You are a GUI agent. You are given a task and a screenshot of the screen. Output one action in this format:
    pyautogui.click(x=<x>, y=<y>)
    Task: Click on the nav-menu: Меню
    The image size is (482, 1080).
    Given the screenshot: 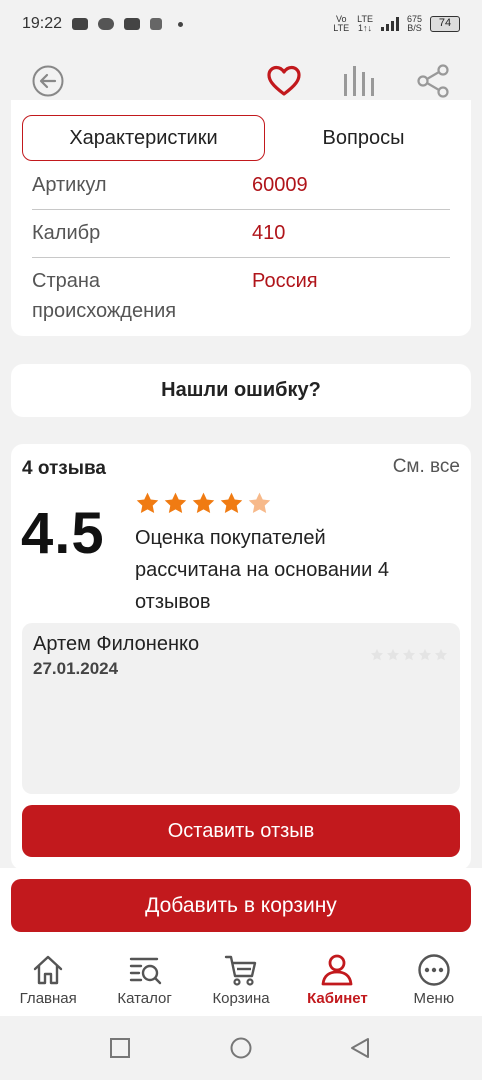 What is the action you would take?
    pyautogui.click(x=434, y=980)
    